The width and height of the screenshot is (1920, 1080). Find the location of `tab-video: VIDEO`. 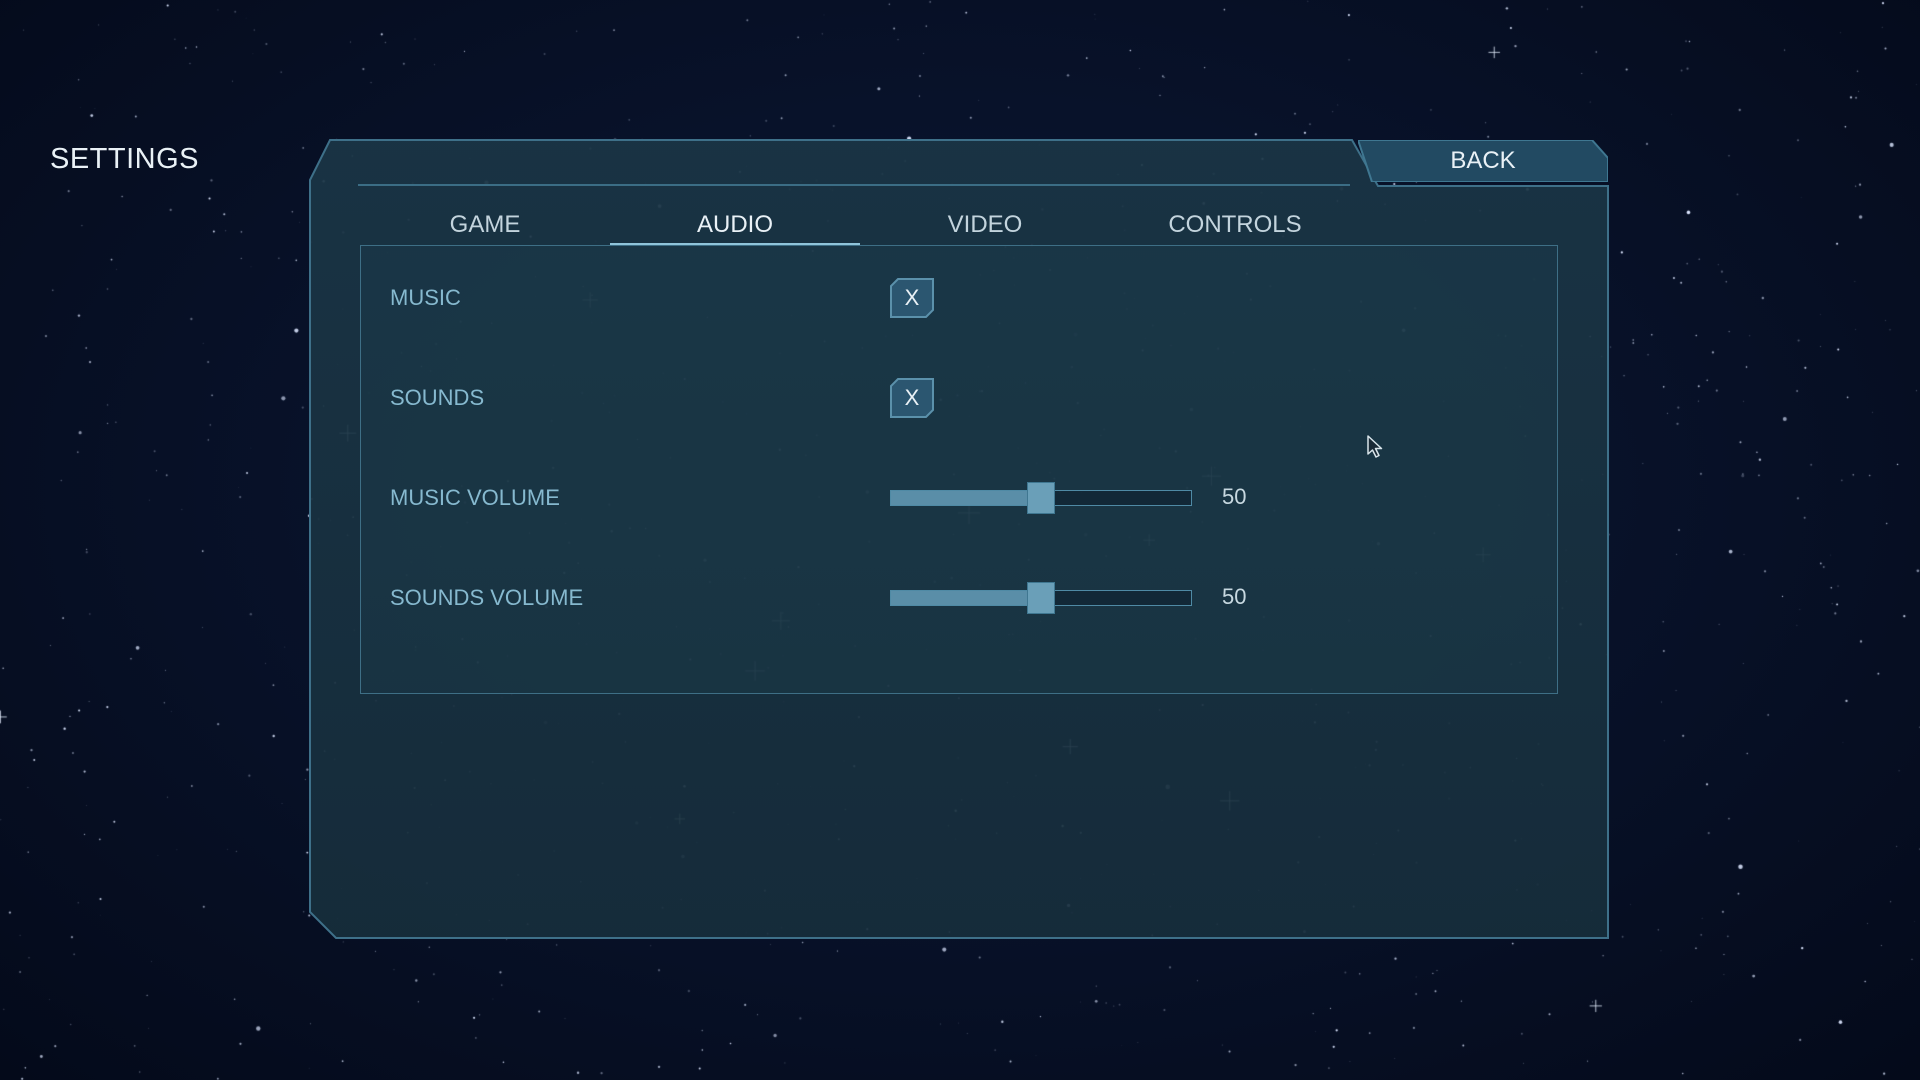

tab-video: VIDEO is located at coordinates (985, 225).